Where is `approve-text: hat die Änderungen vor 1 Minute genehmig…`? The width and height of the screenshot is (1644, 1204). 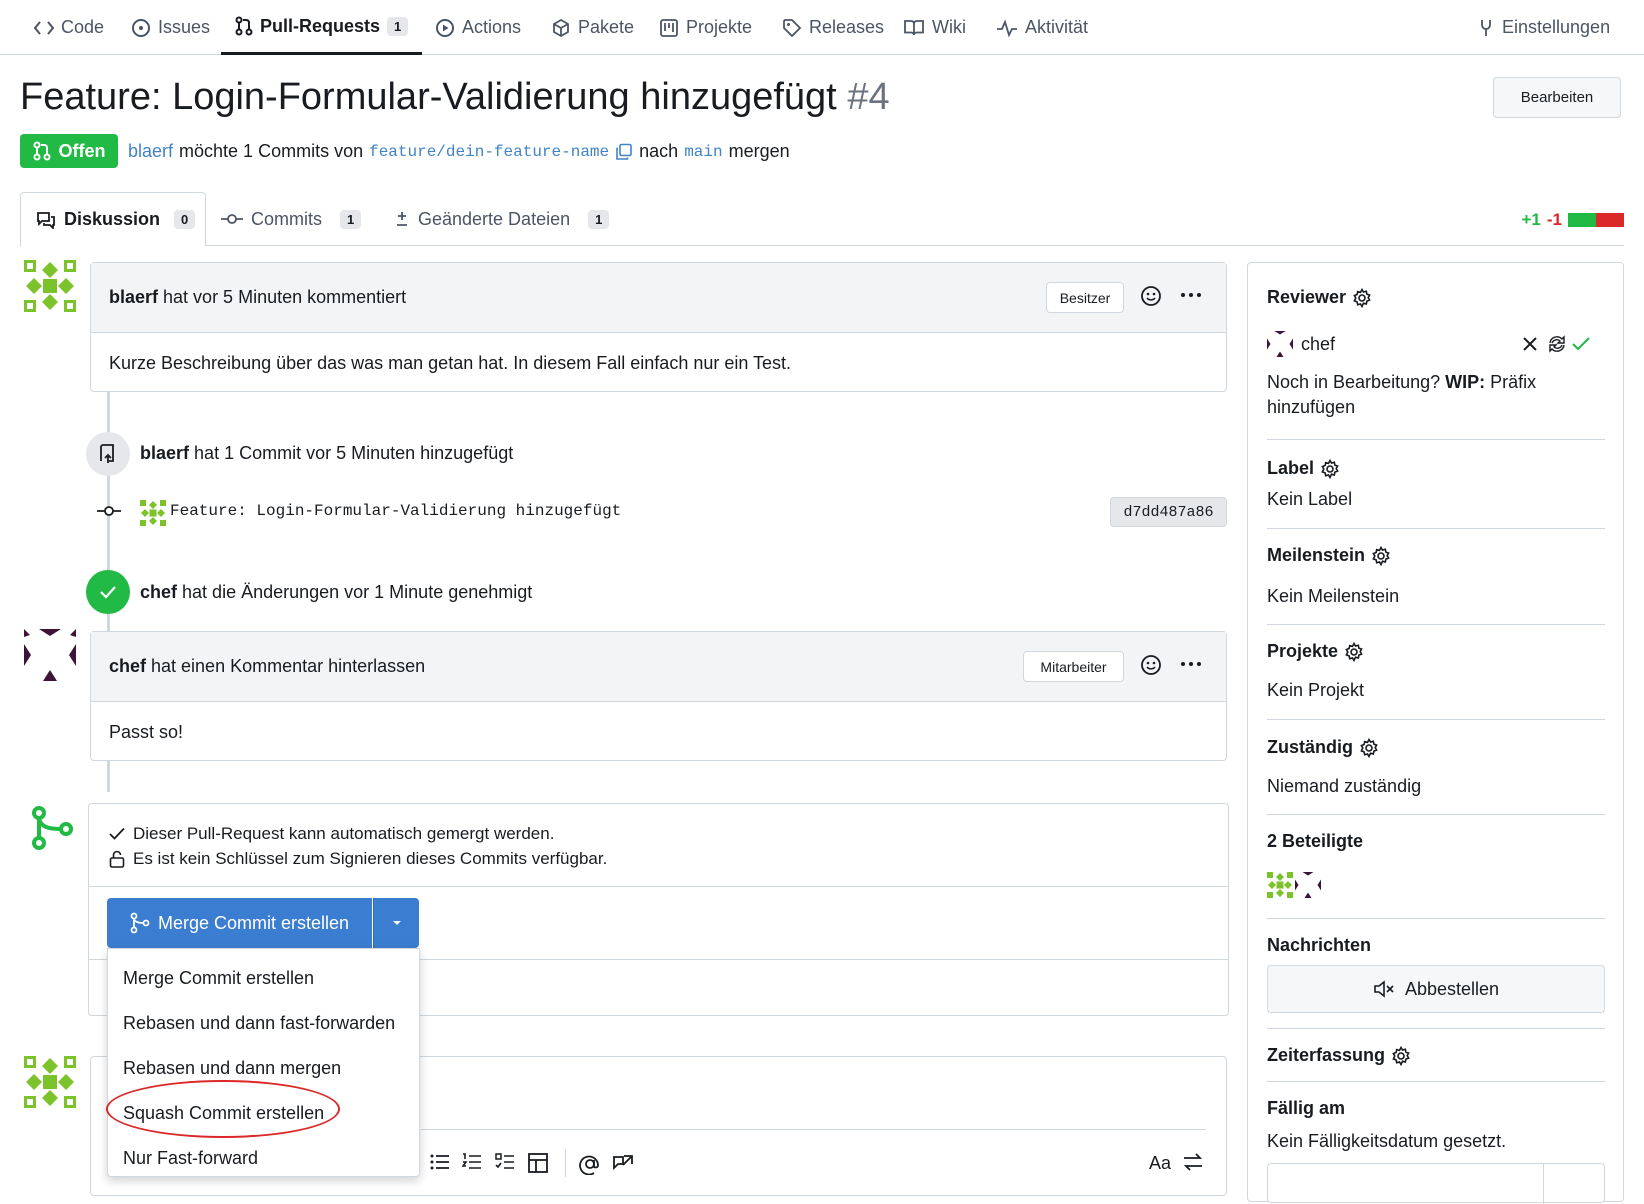 approve-text: hat die Änderungen vor 1 Minute genehmig… is located at coordinates (357, 592).